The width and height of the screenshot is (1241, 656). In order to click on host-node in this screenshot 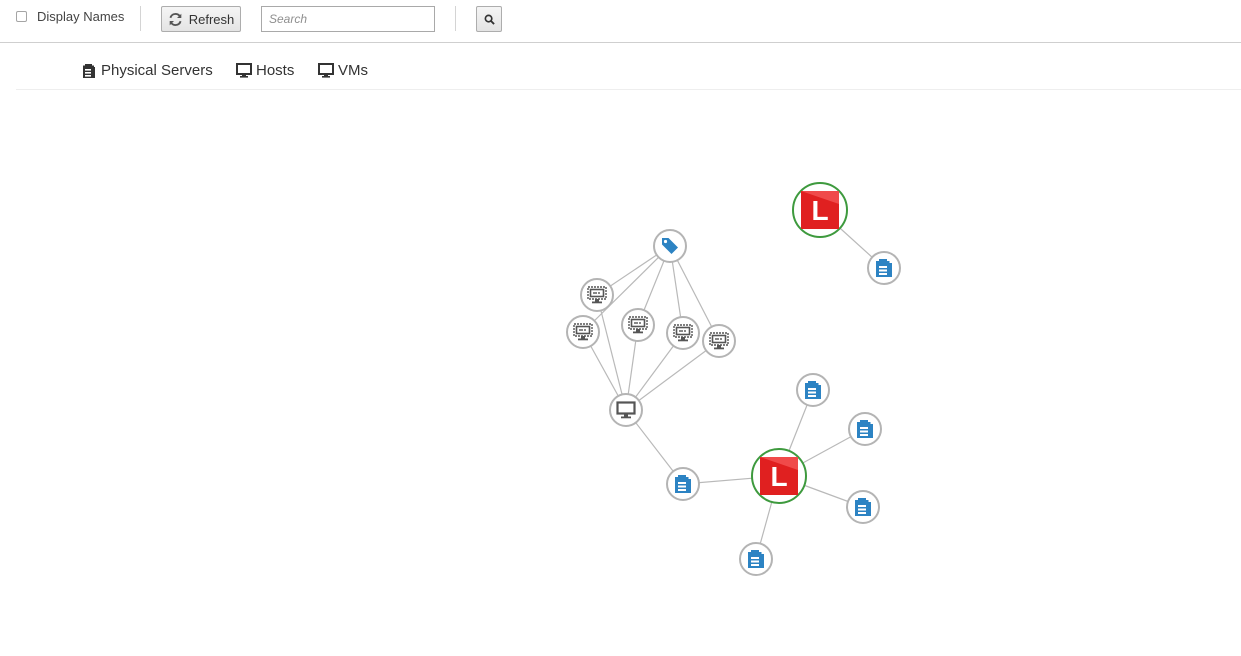, I will do `click(626, 410)`.